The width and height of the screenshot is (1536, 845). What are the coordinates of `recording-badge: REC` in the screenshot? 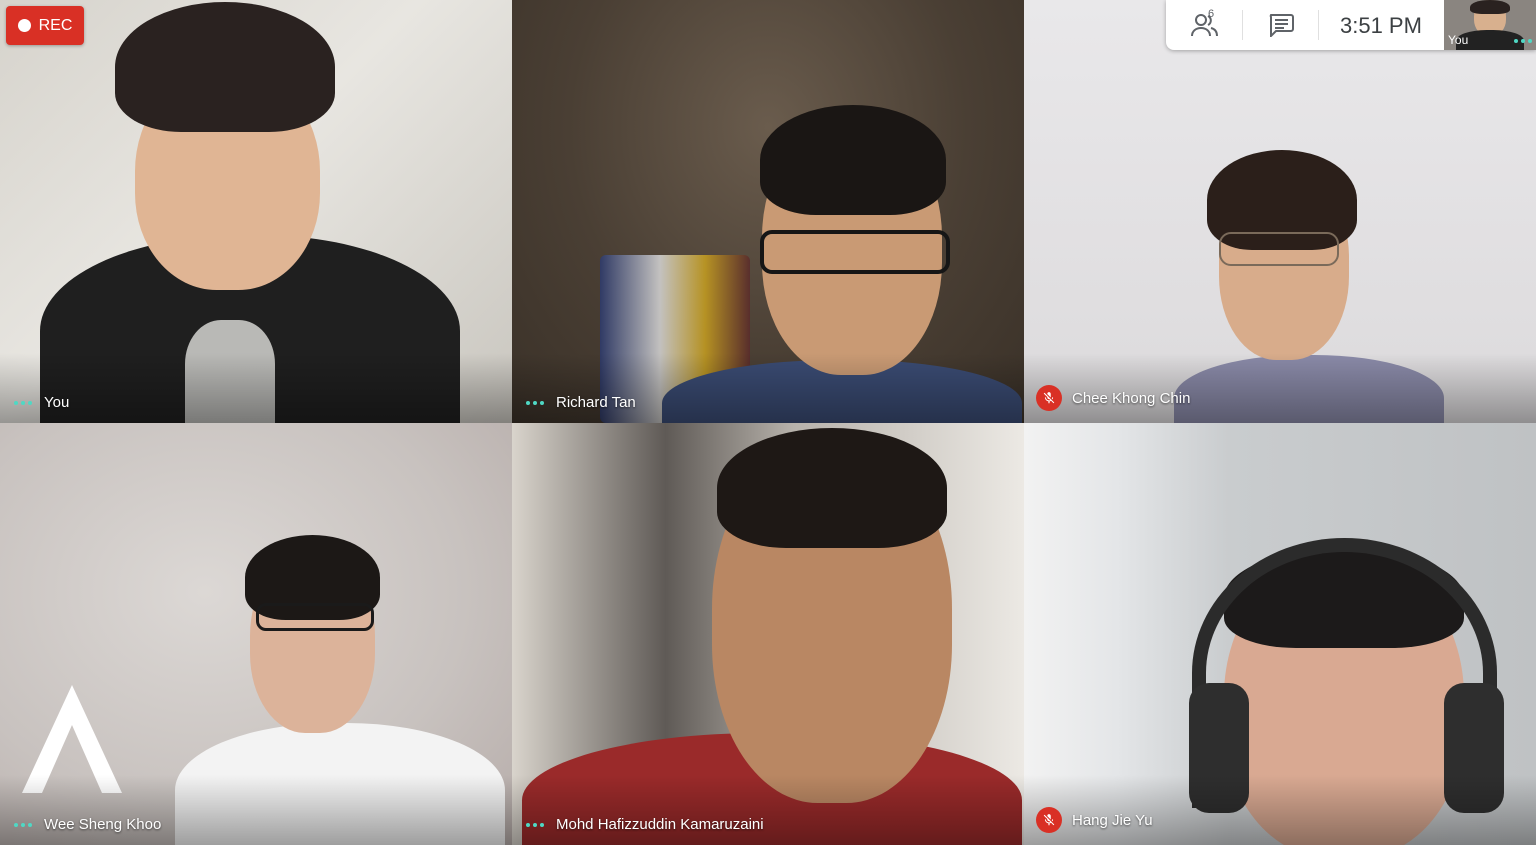 It's located at (45, 25).